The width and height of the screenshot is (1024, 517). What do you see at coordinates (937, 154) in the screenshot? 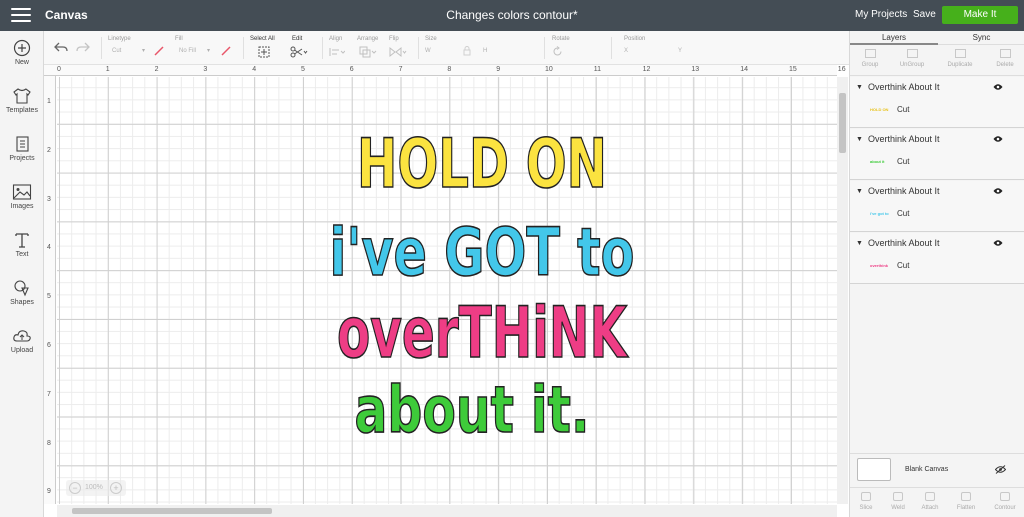
I see `layer-item: ▼ Overthink About It about it Cut` at bounding box center [937, 154].